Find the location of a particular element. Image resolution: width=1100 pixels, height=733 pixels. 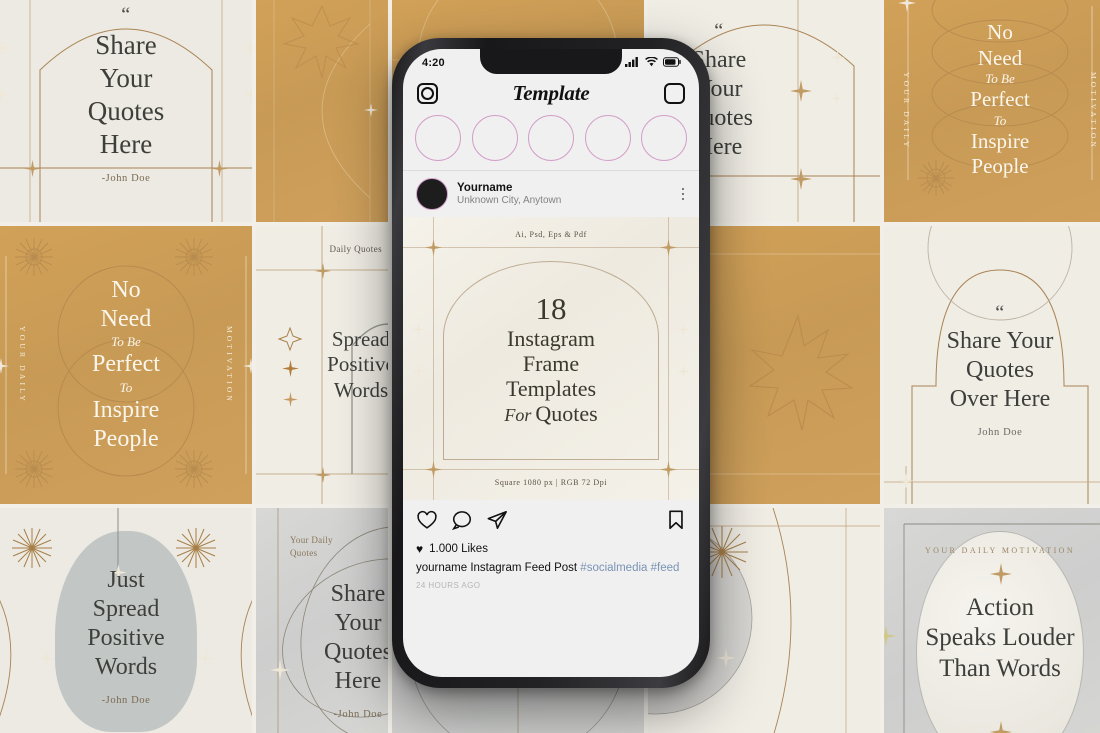

quote-line: Positive is located at coordinates (357, 364).